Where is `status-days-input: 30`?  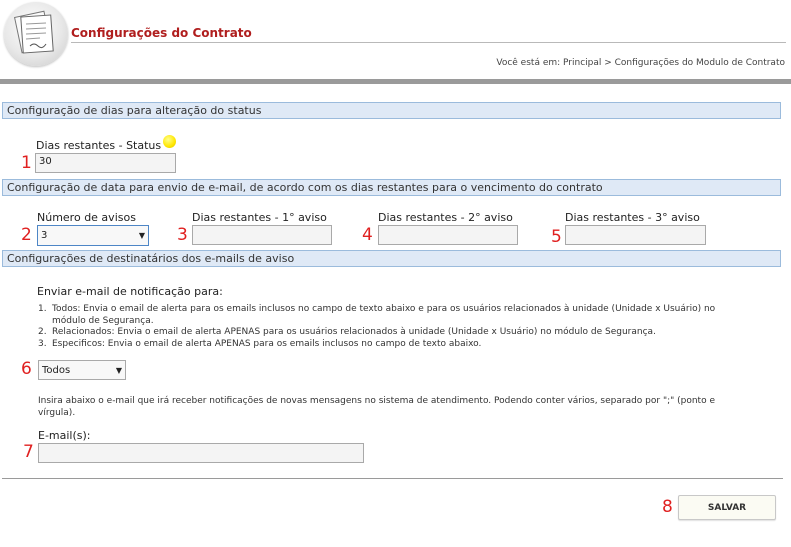
status-days-input: 30 is located at coordinates (105, 163).